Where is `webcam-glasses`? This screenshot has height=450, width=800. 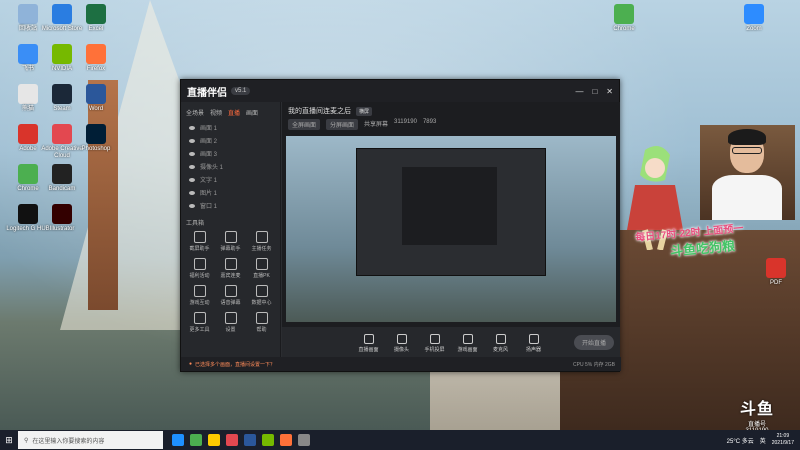 webcam-glasses is located at coordinates (747, 150).